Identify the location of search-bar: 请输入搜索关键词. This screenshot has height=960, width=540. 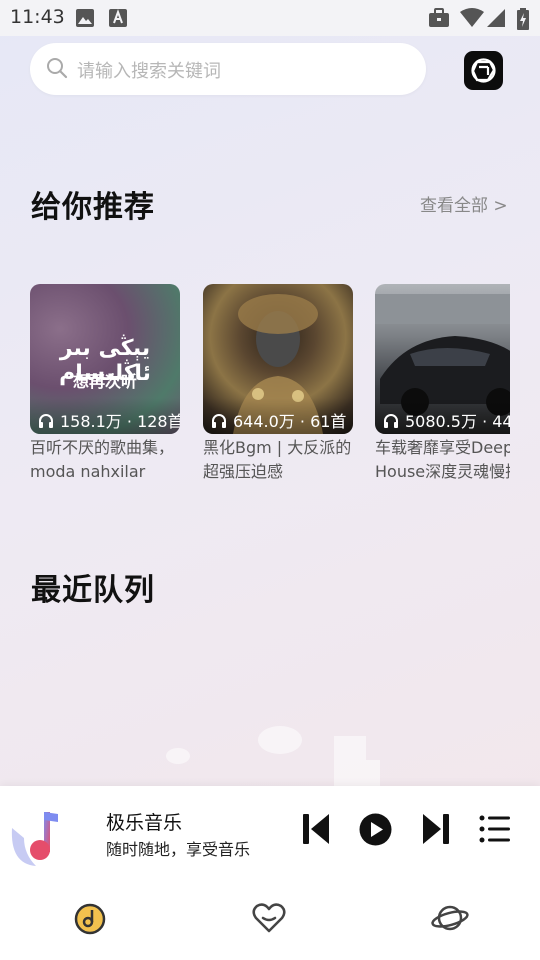
(228, 69).